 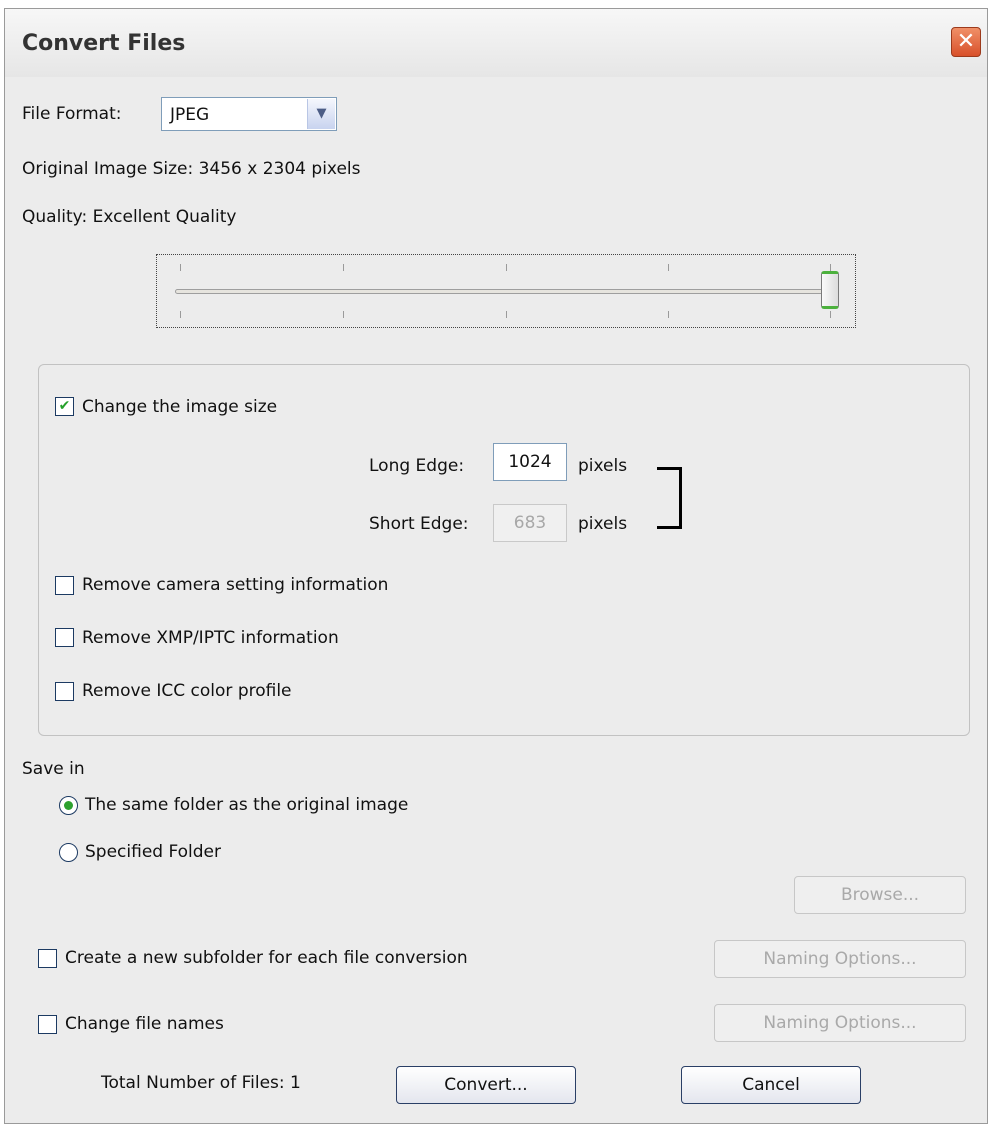 I want to click on quality-label: Quality: Excellent Quality, so click(x=129, y=217).